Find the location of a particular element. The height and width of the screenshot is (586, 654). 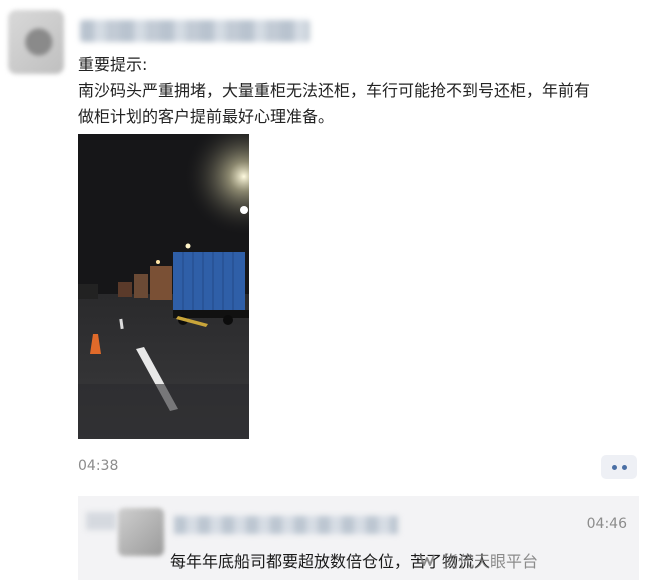

post-line-1: 重要提示: is located at coordinates (113, 64).